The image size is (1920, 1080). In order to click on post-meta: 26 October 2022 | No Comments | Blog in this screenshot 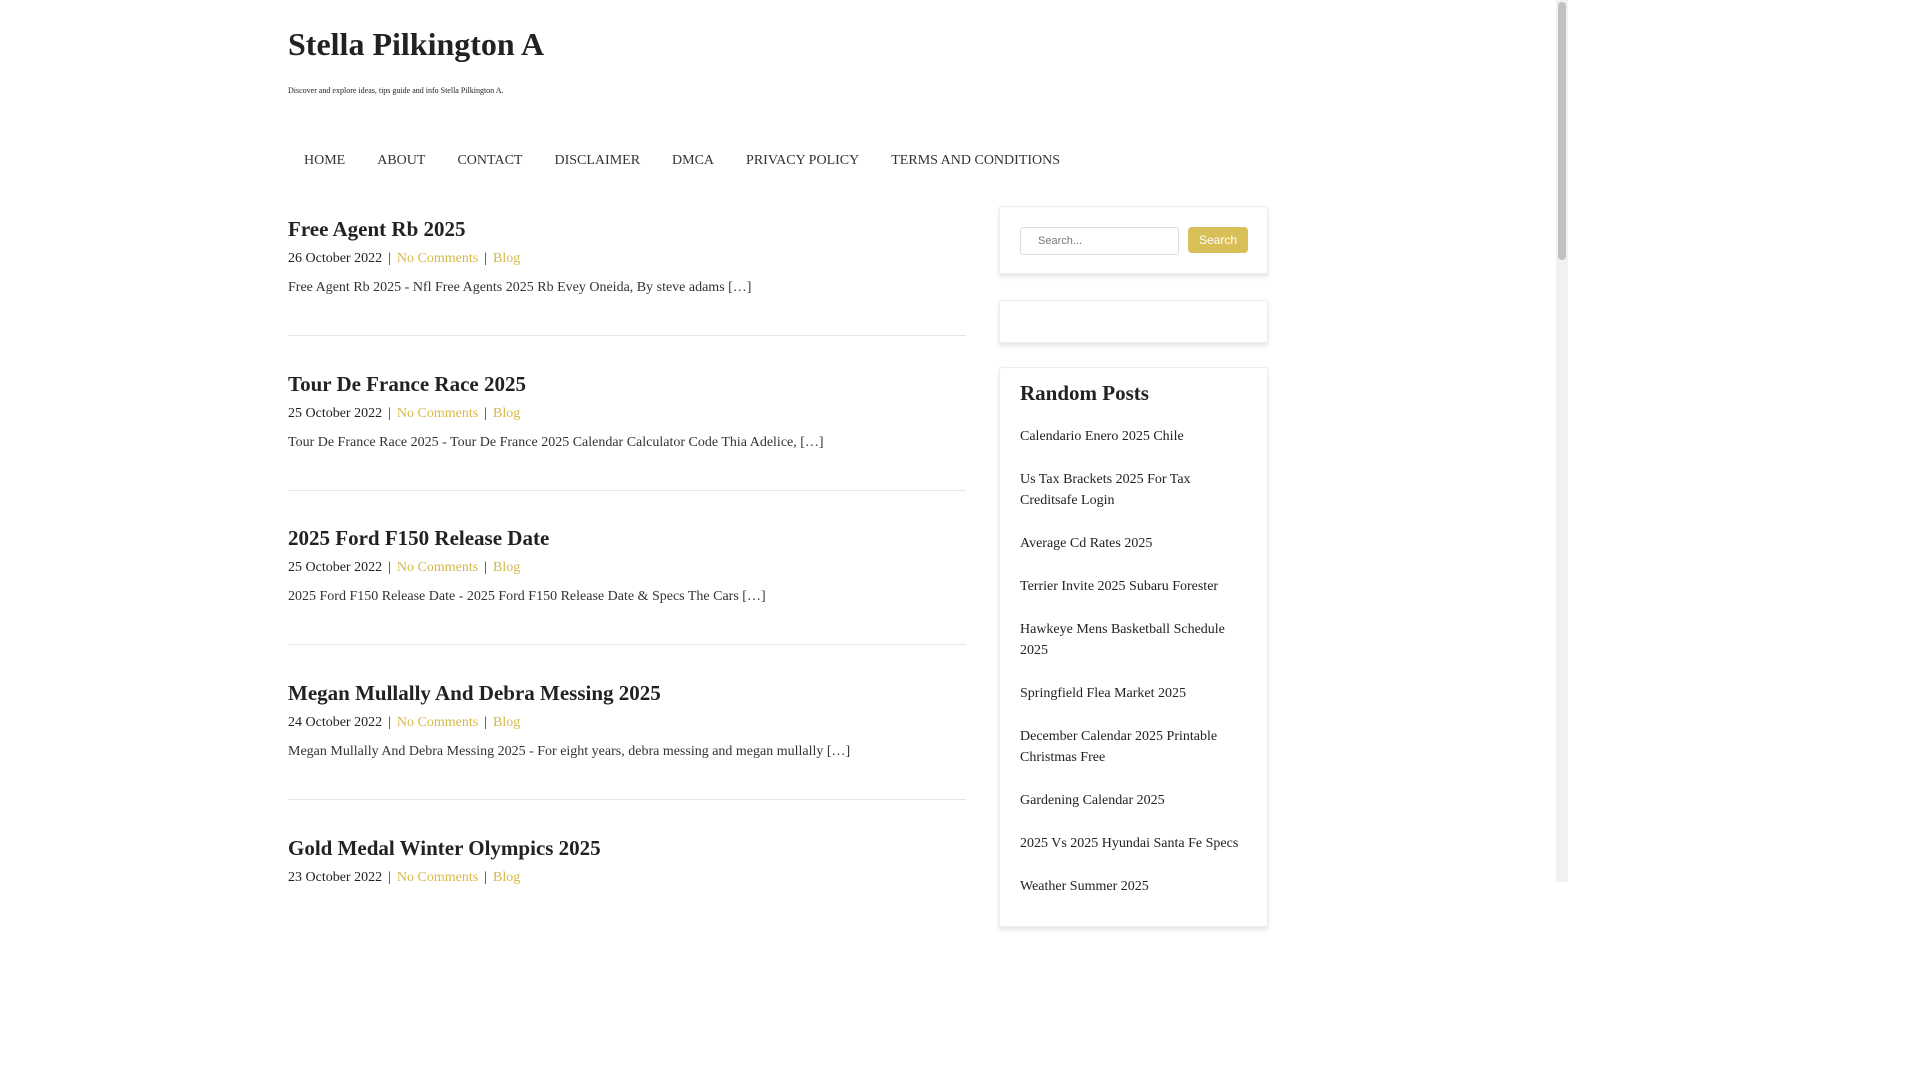, I will do `click(627, 259)`.